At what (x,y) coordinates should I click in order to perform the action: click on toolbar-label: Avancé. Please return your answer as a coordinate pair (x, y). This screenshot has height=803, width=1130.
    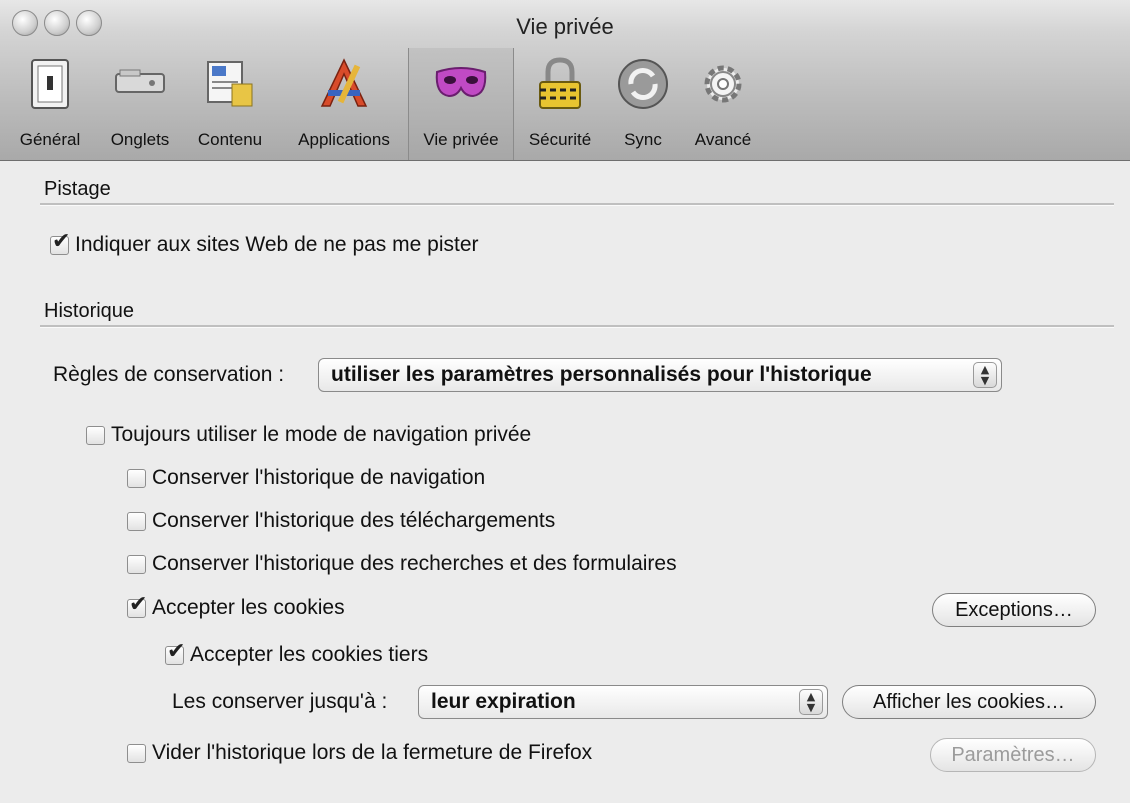
    Looking at the image, I should click on (723, 139).